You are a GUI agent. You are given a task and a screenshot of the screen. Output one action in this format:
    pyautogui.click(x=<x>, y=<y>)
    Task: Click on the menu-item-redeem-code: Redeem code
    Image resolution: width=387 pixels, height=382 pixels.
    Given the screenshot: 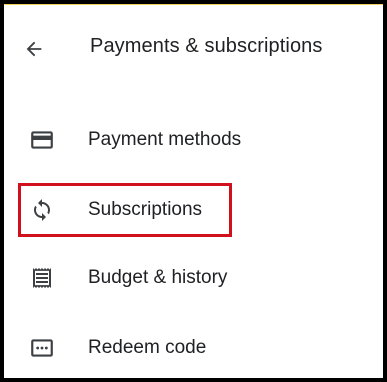 What is the action you would take?
    pyautogui.click(x=193, y=348)
    